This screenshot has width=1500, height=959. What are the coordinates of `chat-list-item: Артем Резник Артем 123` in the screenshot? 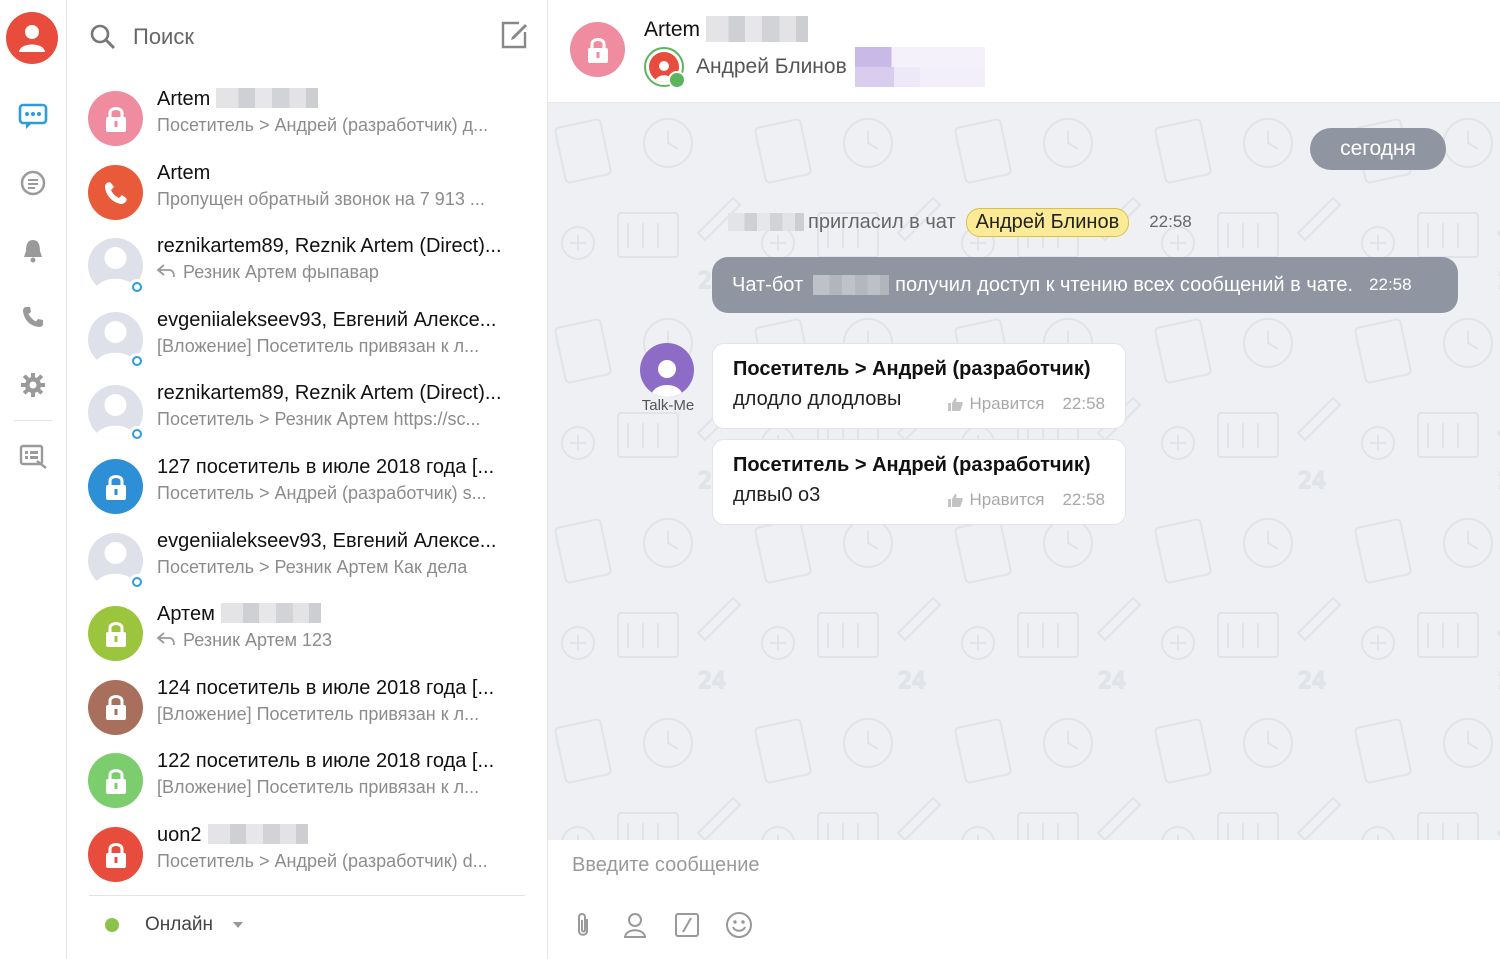 It's located at (307, 633).